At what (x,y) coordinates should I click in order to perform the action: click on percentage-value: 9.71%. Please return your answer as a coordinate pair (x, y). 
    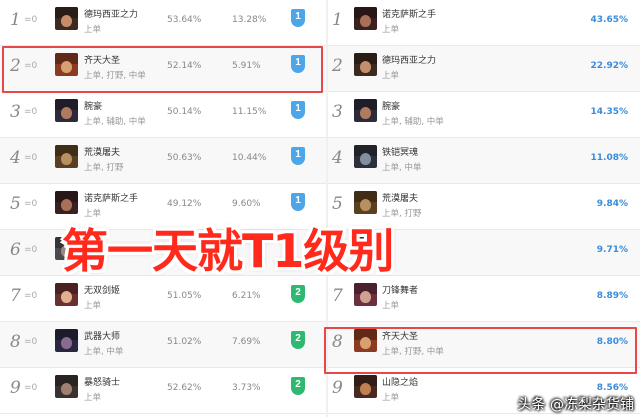
    Looking at the image, I should click on (612, 250).